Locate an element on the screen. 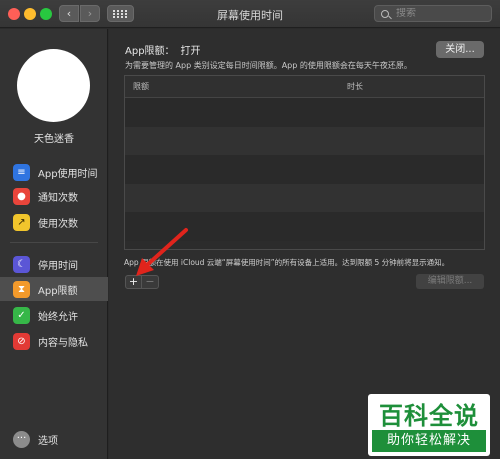 This screenshot has width=500, height=459. sidebar-item-always-allowed: ✓ 始终允许 is located at coordinates (54, 315).